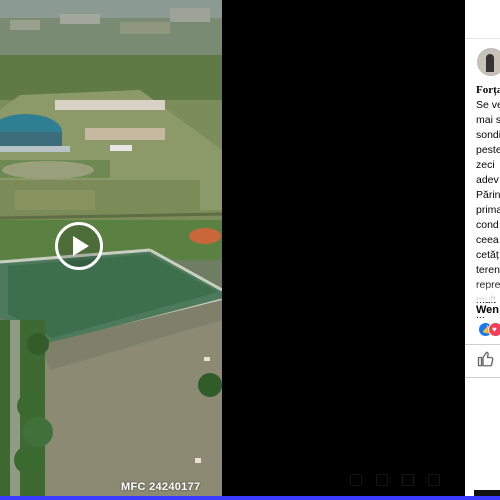 The image size is (500, 500). I want to click on sidebar-header, so click(482, 19).